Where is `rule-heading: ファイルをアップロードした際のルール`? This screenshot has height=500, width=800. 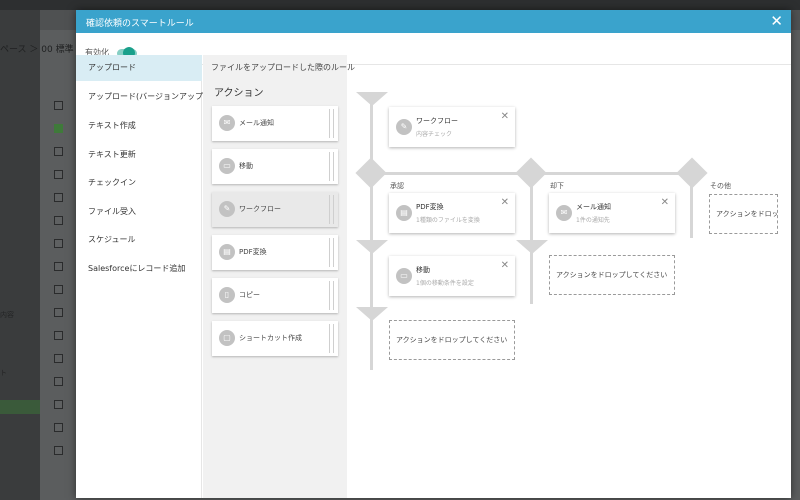 rule-heading: ファイルをアップロードした際のルール is located at coordinates (283, 67).